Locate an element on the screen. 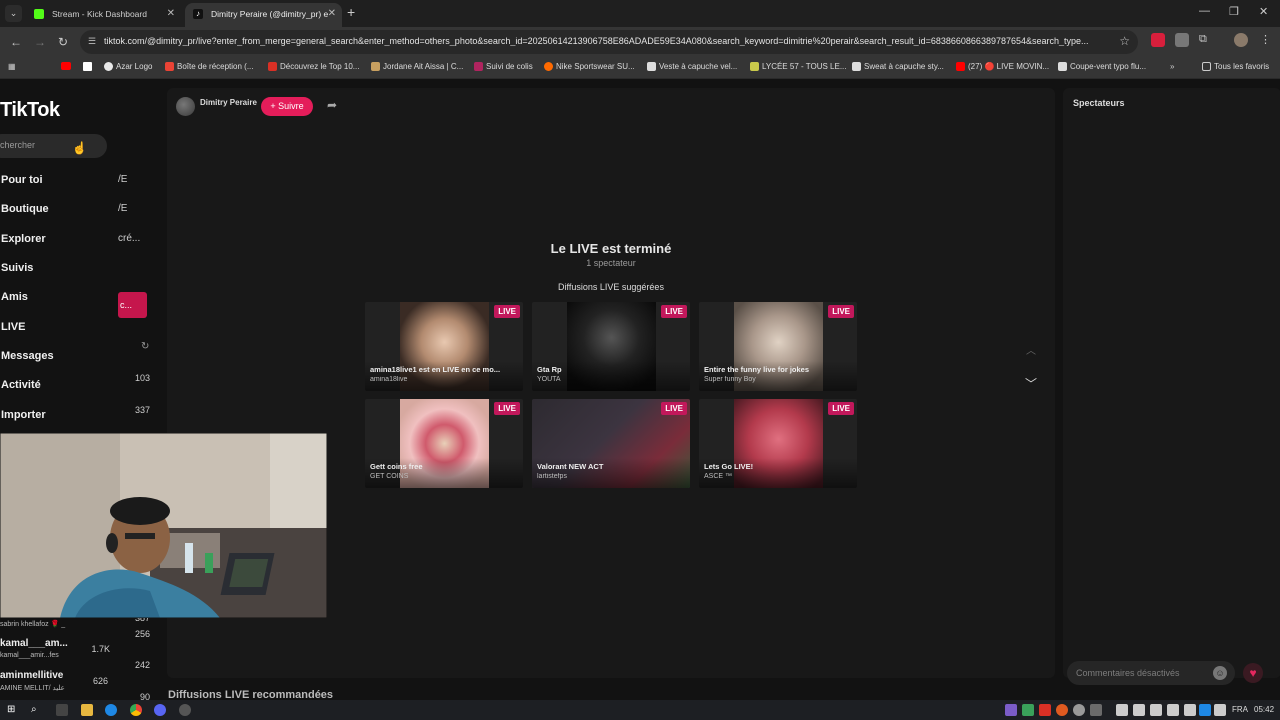  like-heart-icon: ♥ is located at coordinates (1253, 673).